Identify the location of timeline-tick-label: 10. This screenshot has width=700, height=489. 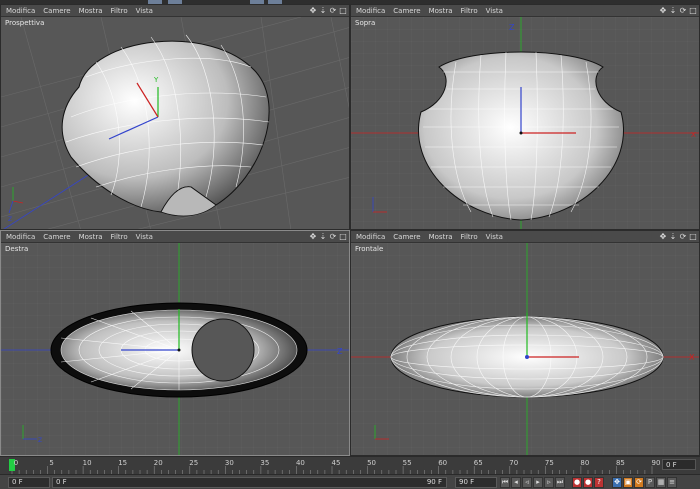
(87, 463).